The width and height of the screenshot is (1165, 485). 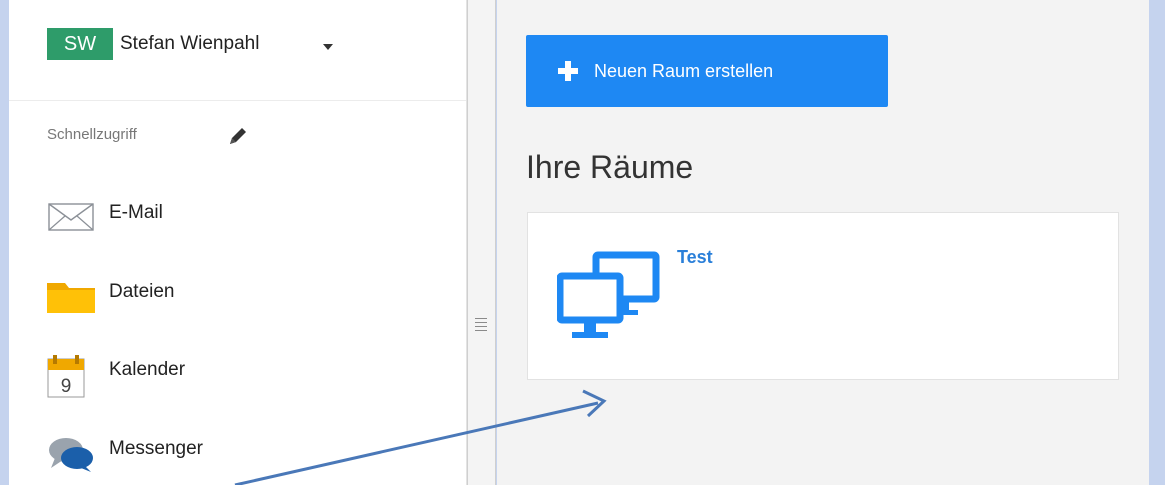 I want to click on room-name-link: Test, so click(x=695, y=257).